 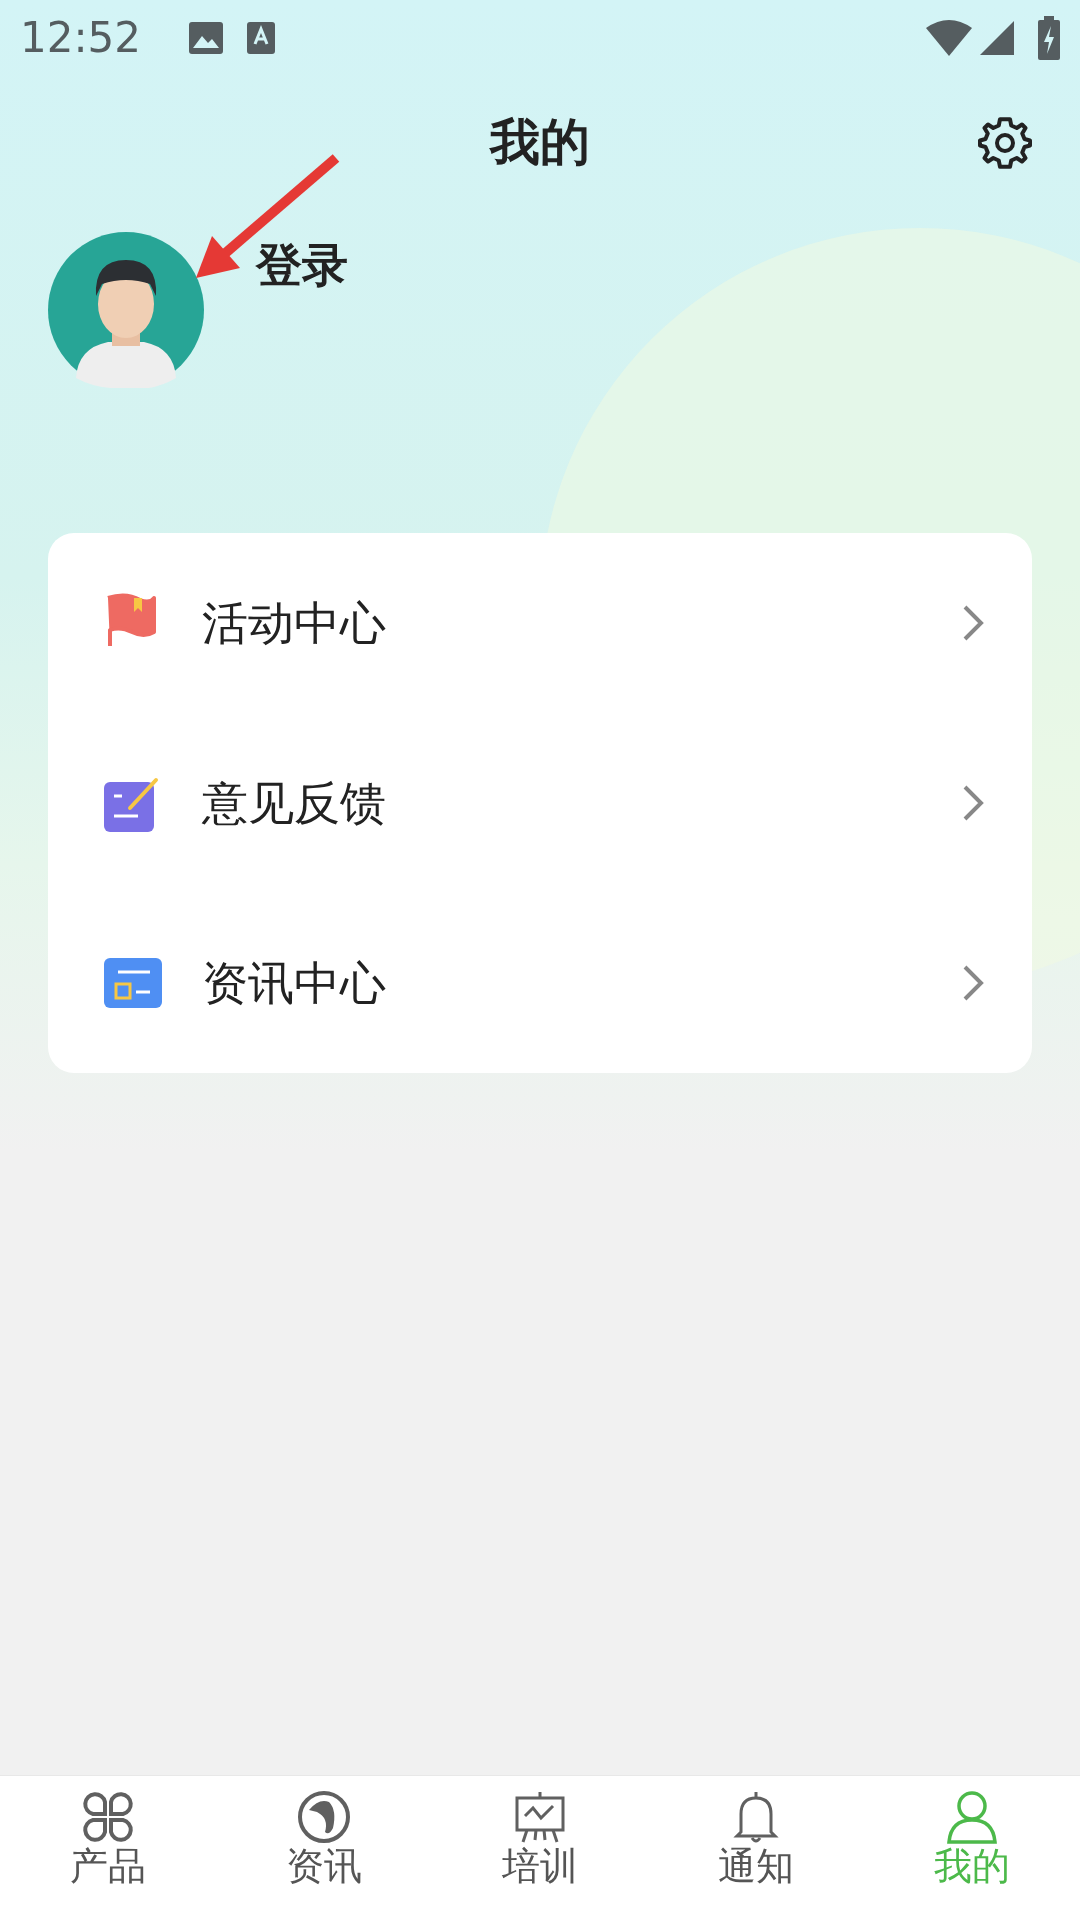 I want to click on signal-icon, so click(x=997, y=37).